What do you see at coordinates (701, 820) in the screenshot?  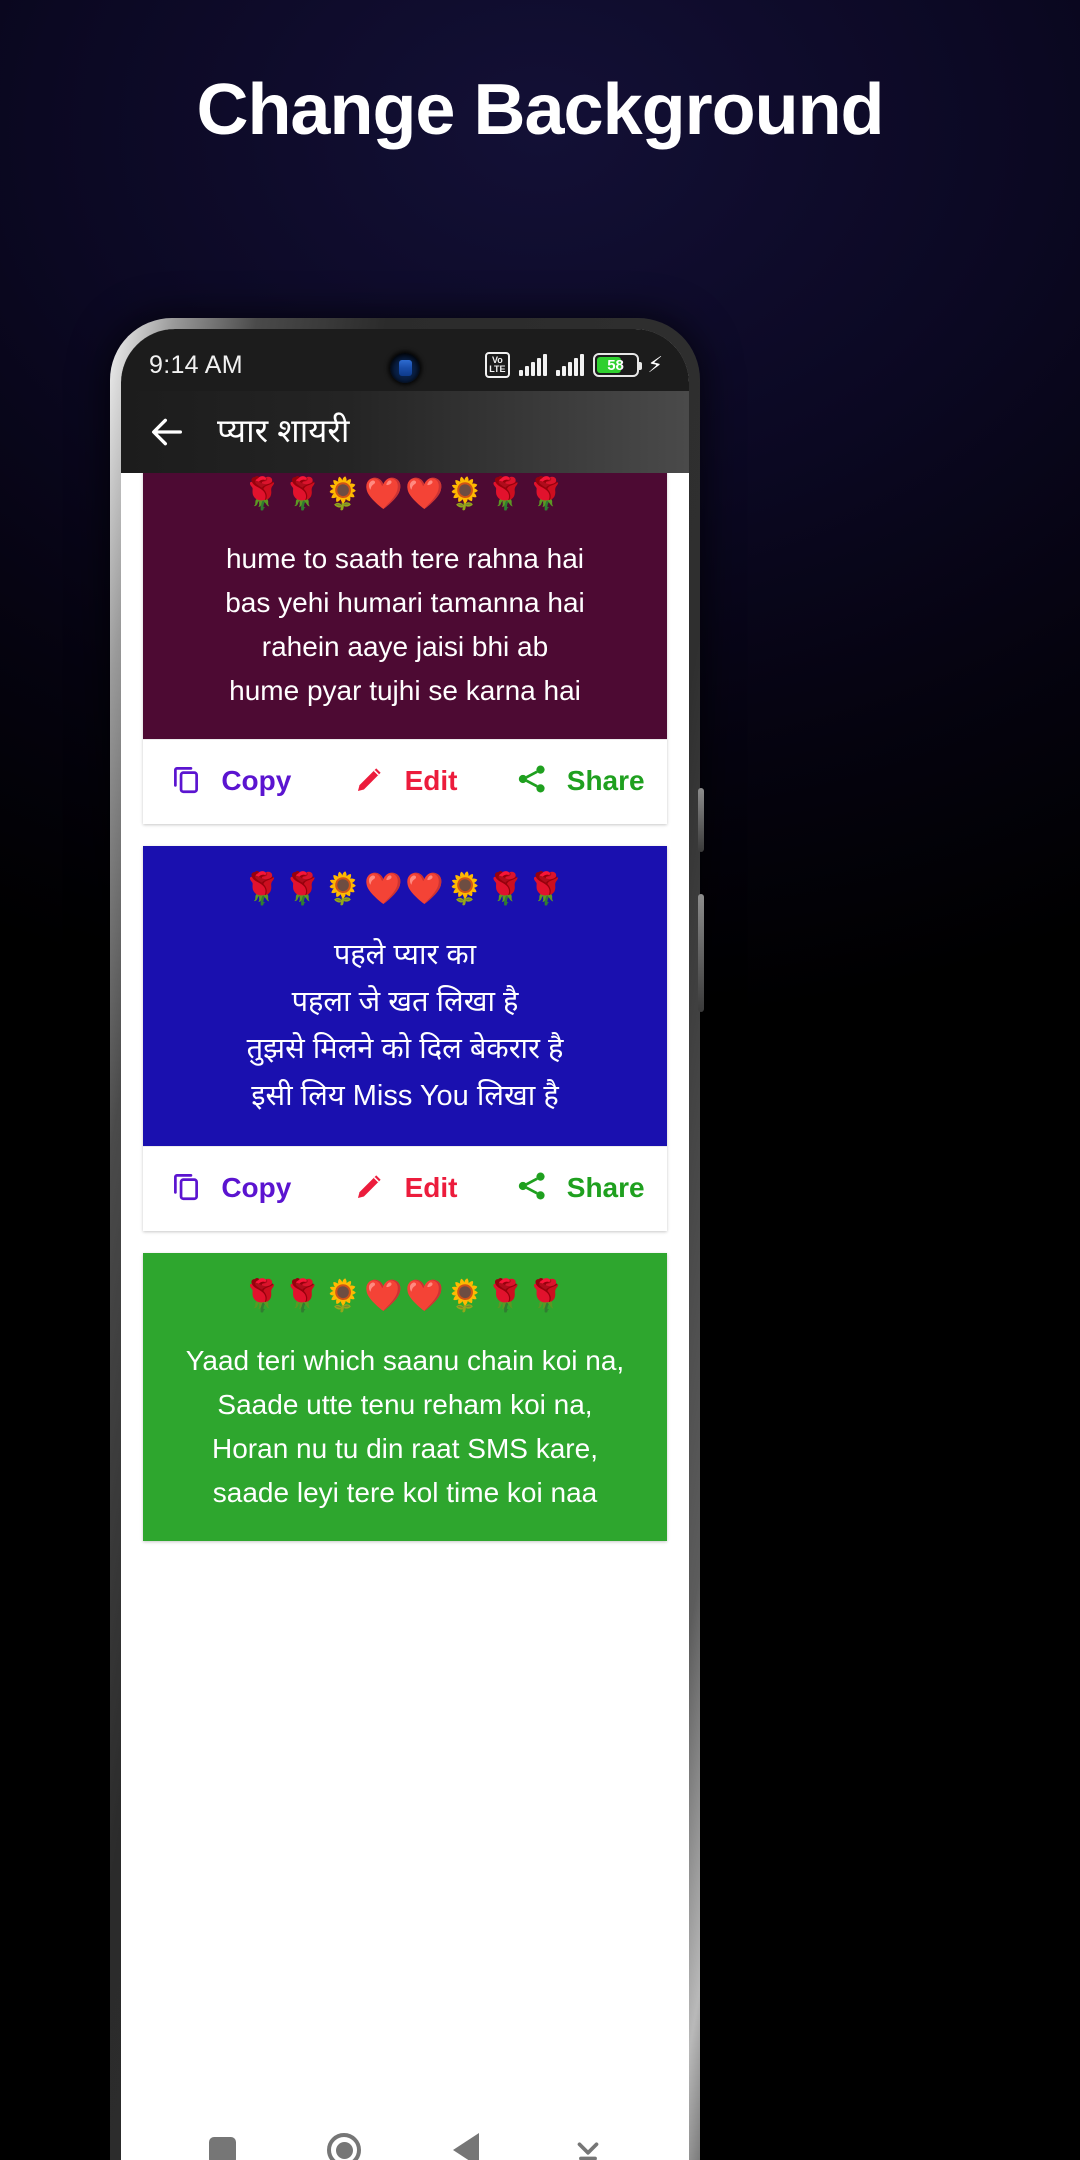 I see `power-button` at bounding box center [701, 820].